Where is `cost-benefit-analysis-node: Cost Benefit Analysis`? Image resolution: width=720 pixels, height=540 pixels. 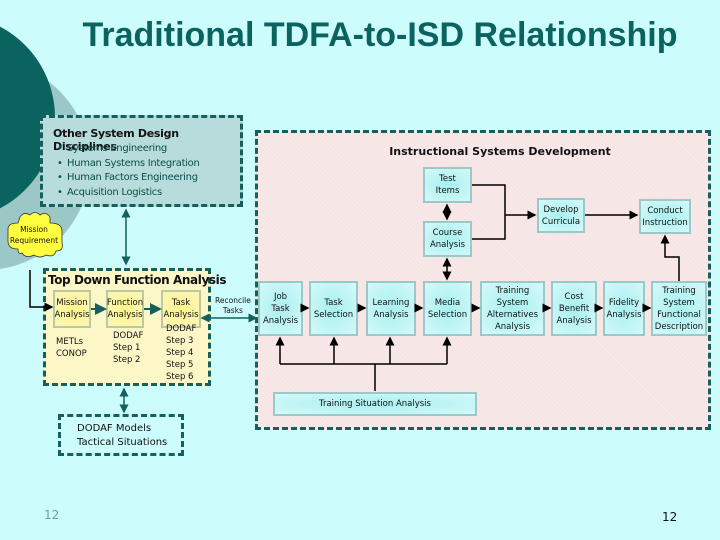 cost-benefit-analysis-node: Cost Benefit Analysis is located at coordinates (574, 308).